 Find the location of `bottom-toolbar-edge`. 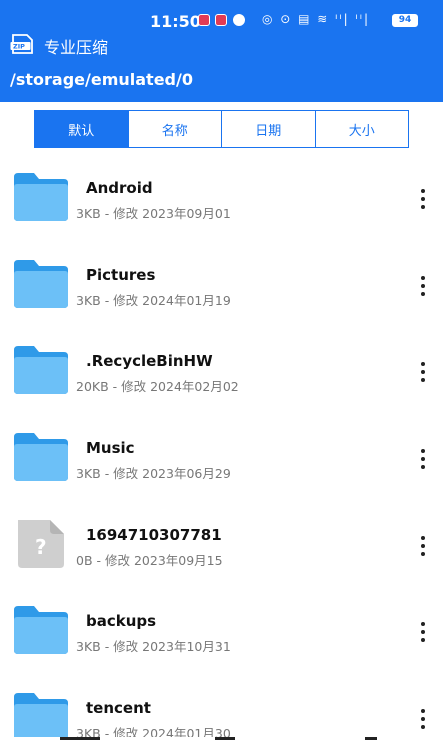

bottom-toolbar-edge is located at coordinates (221, 741).